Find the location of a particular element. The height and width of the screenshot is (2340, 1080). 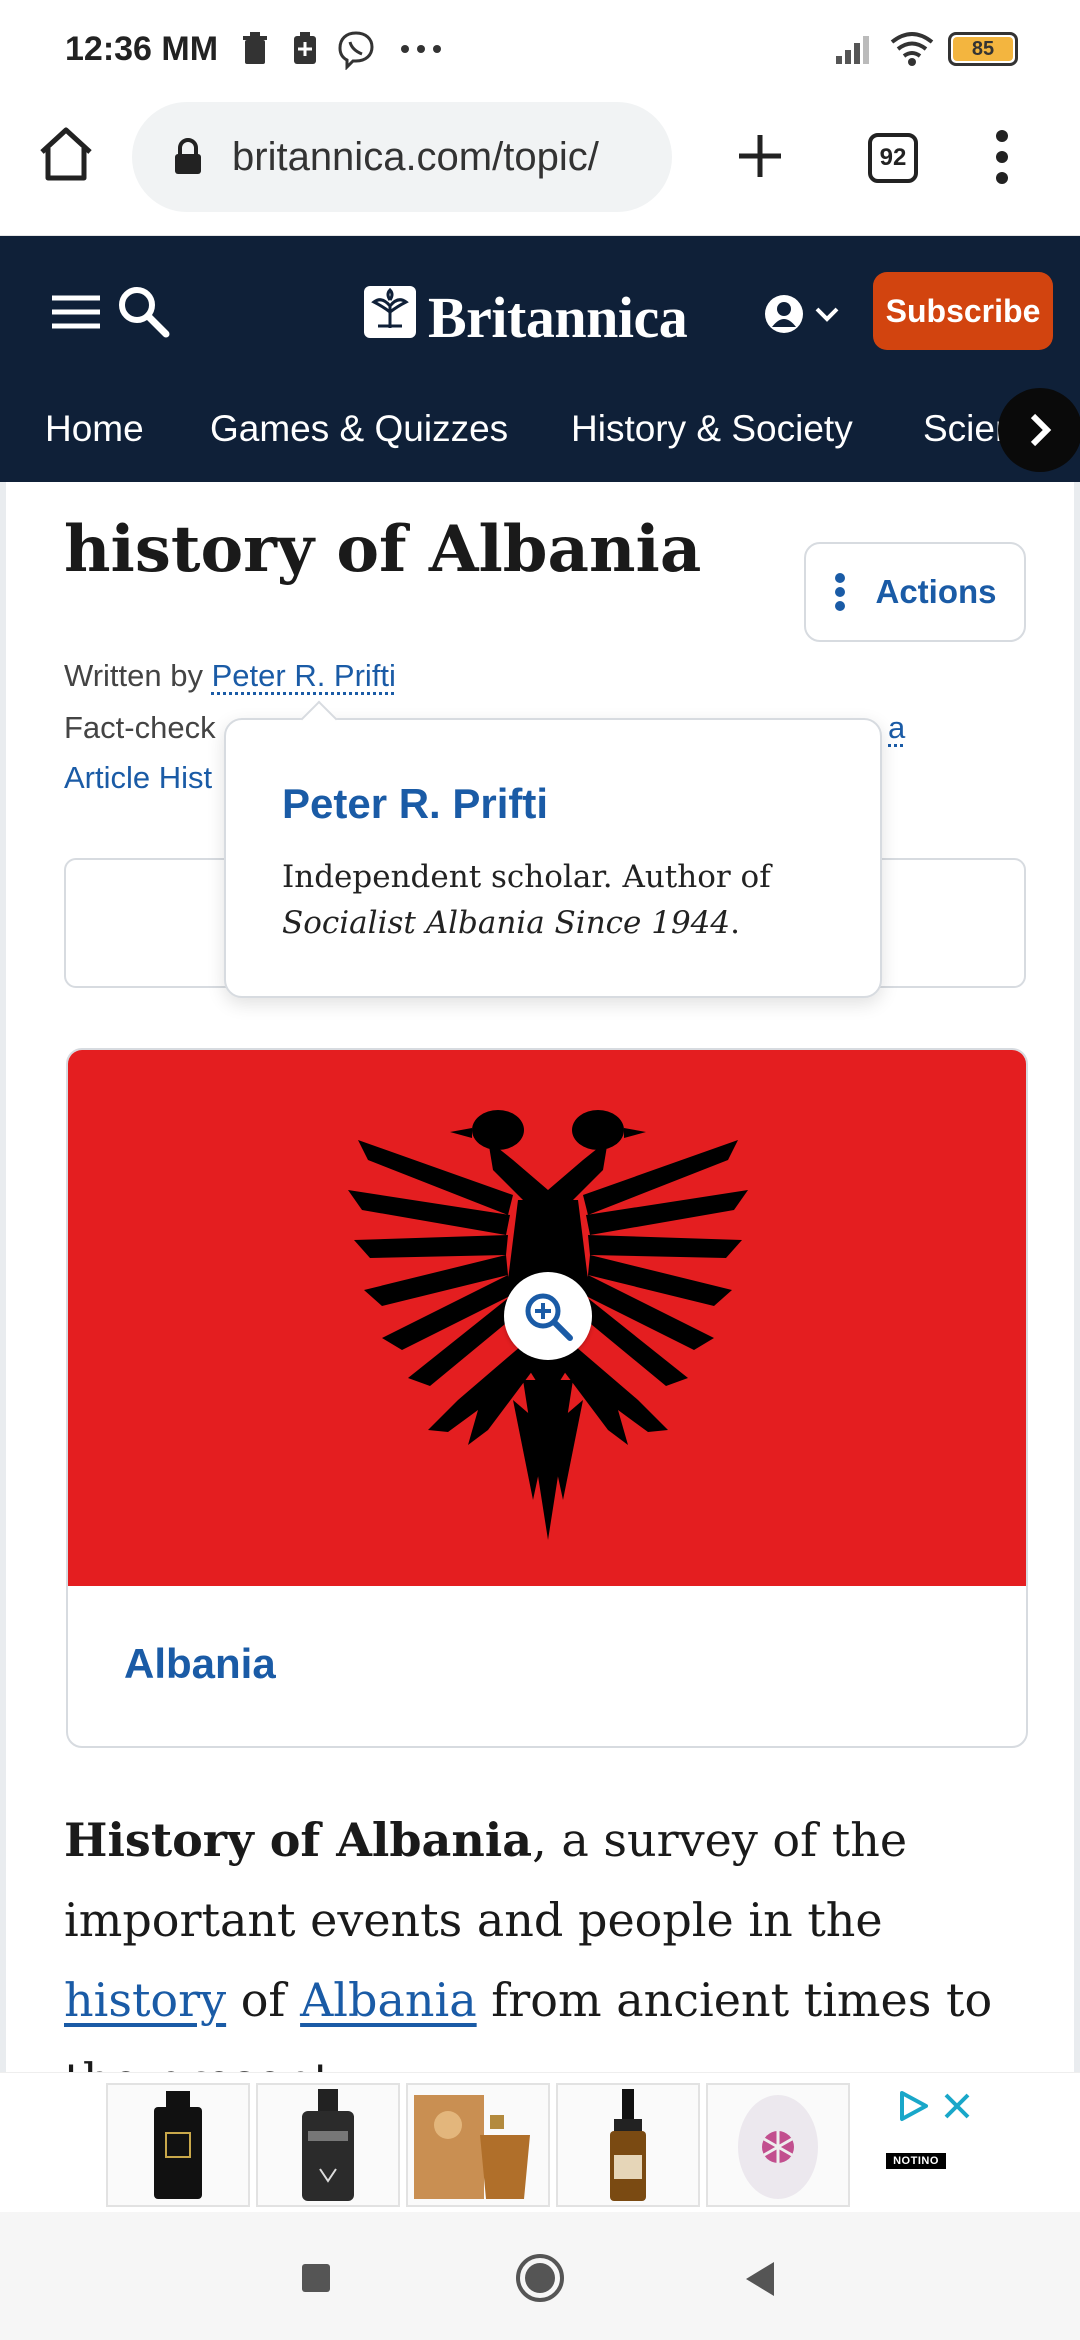

battery-level: 85 is located at coordinates (983, 49).